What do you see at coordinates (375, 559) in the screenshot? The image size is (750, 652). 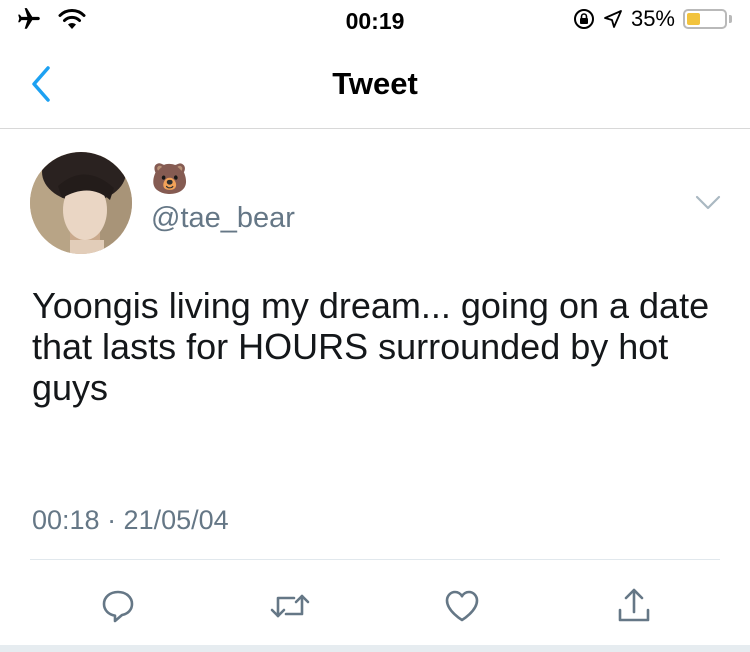 I see `divider` at bounding box center [375, 559].